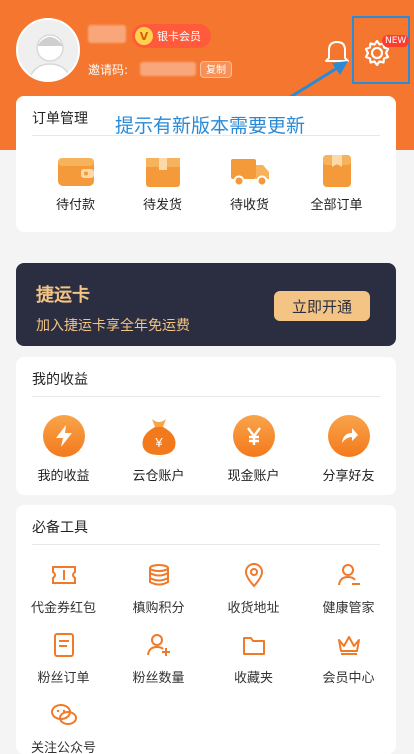 The width and height of the screenshot is (414, 754). Describe the element at coordinates (159, 645) in the screenshot. I see `user-add-icon` at that location.